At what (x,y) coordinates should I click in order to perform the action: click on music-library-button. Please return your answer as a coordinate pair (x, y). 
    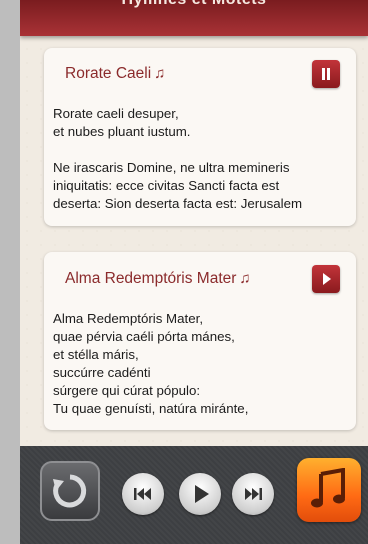
    Looking at the image, I should click on (329, 490).